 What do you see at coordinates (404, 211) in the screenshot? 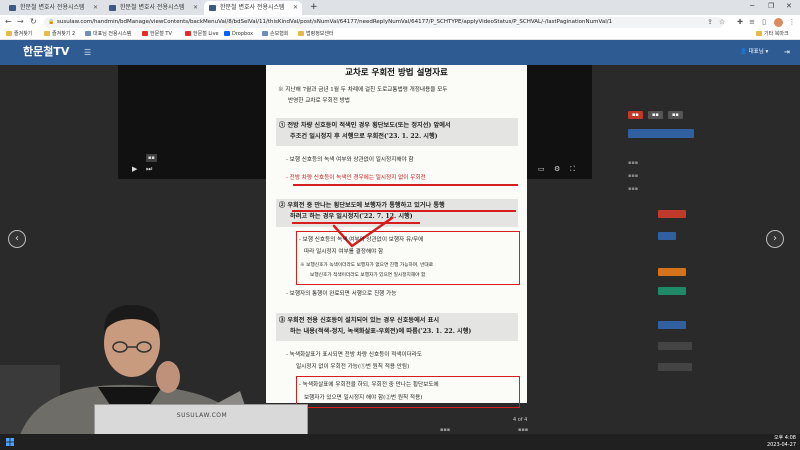
I see `red-underline` at bounding box center [404, 211].